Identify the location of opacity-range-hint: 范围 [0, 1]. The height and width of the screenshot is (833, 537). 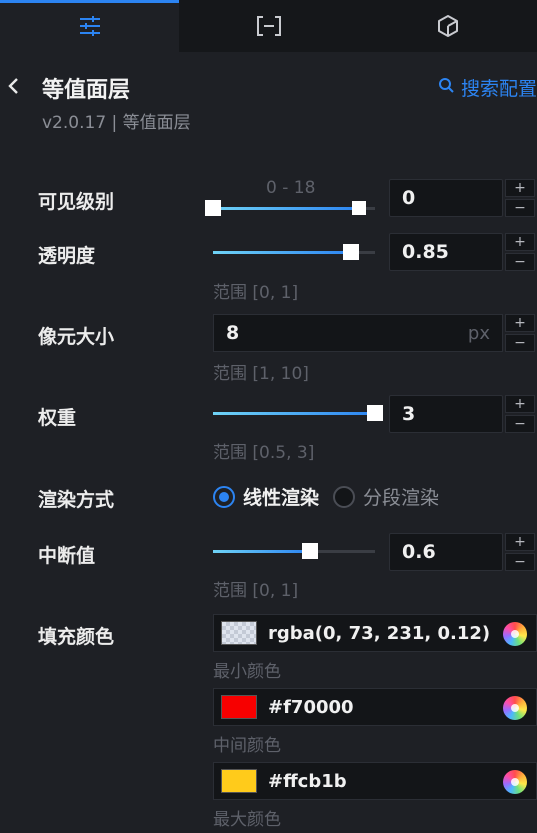
(256, 293).